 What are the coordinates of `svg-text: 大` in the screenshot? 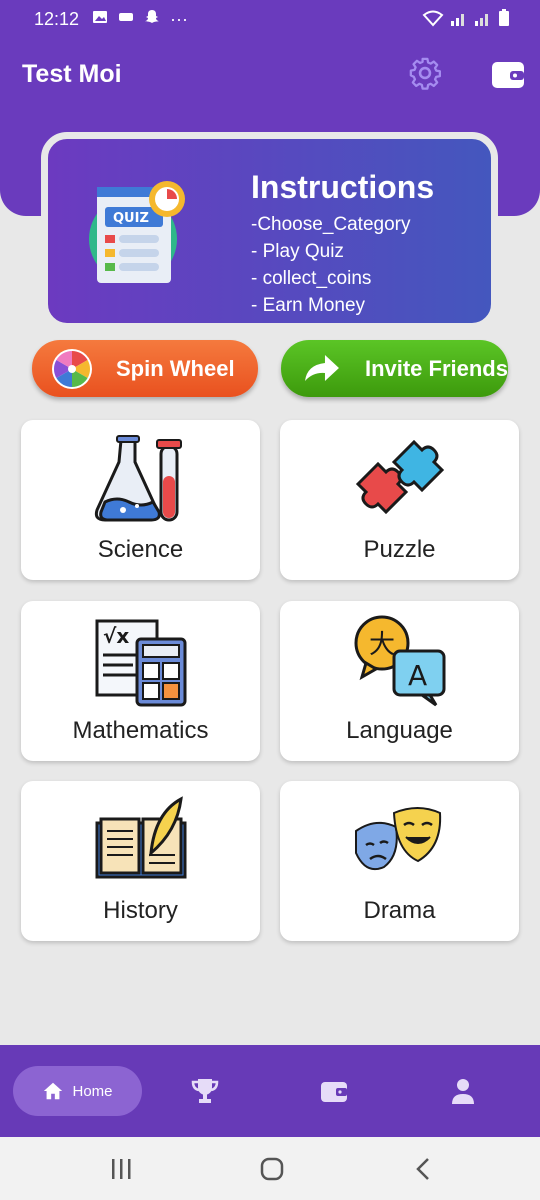 It's located at (382, 645).